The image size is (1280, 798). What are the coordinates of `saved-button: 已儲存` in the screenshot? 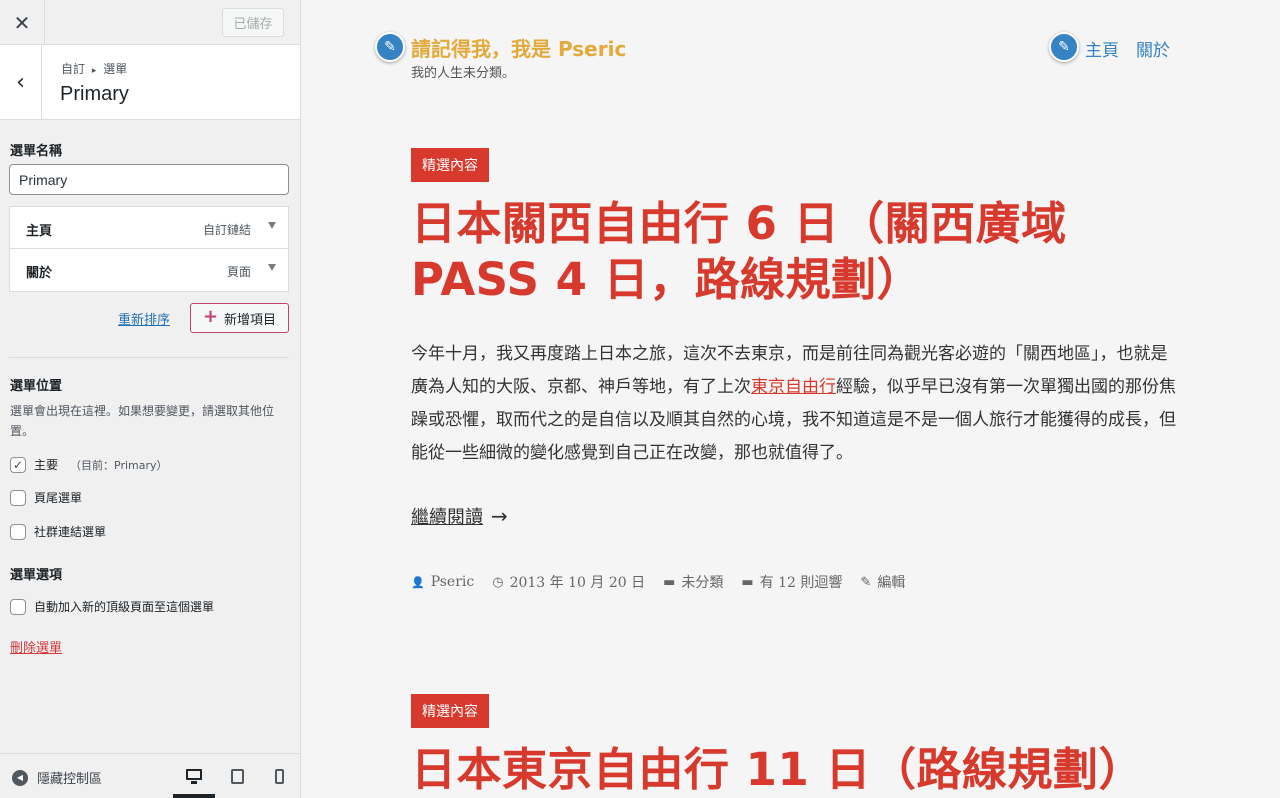 It's located at (253, 22).